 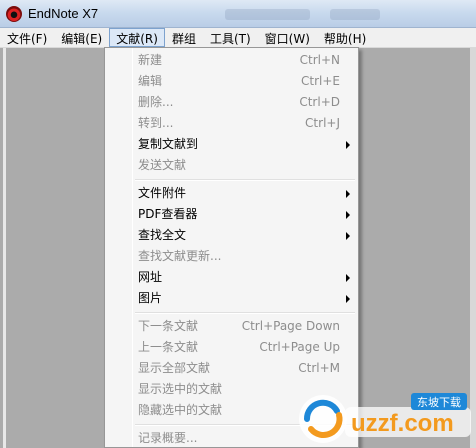 What do you see at coordinates (231, 214) in the screenshot?
I see `menu-item-pdf-viewer: PDF查看器` at bounding box center [231, 214].